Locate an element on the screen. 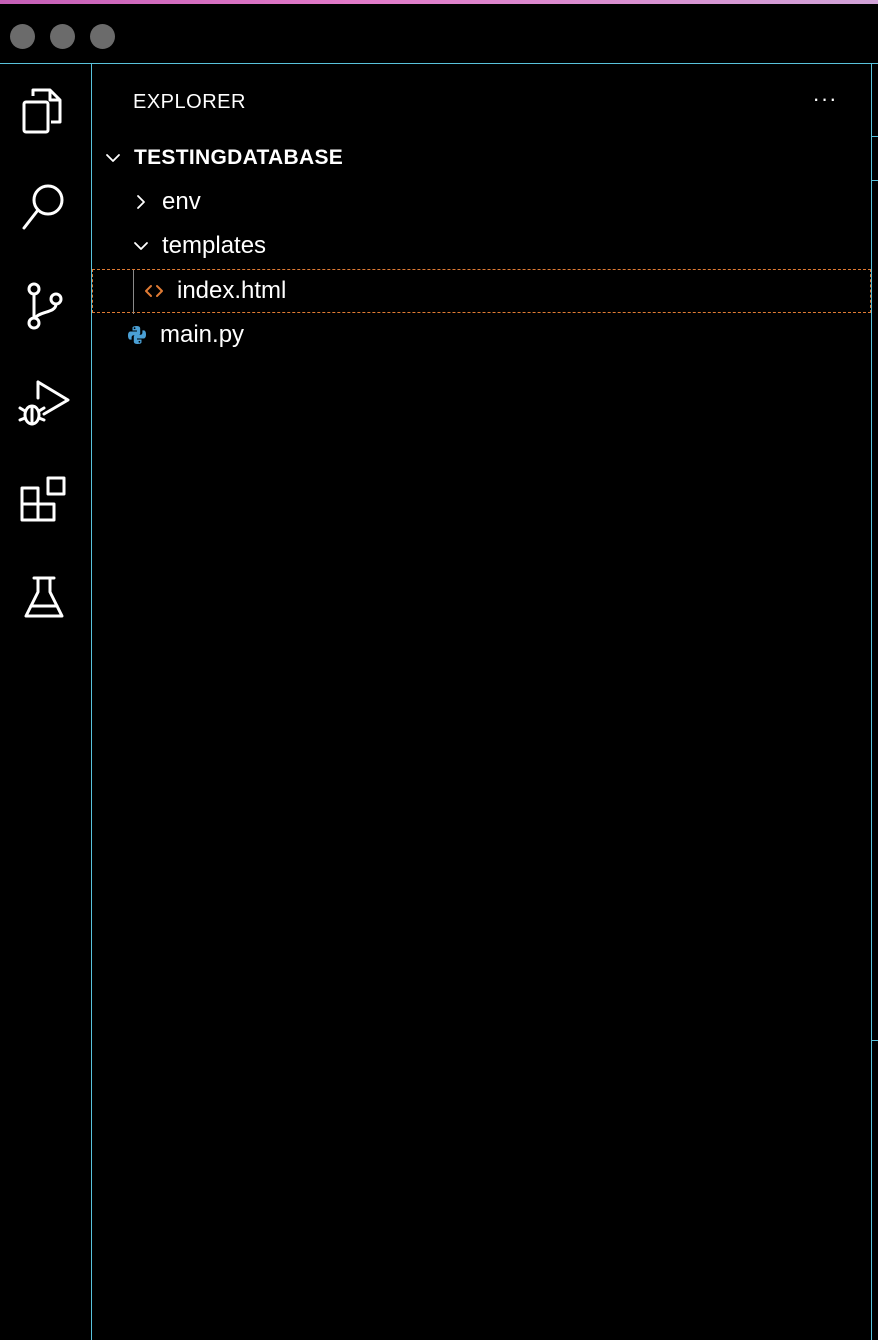  root-folder-row: TESTINGDATABASE is located at coordinates (481, 158).